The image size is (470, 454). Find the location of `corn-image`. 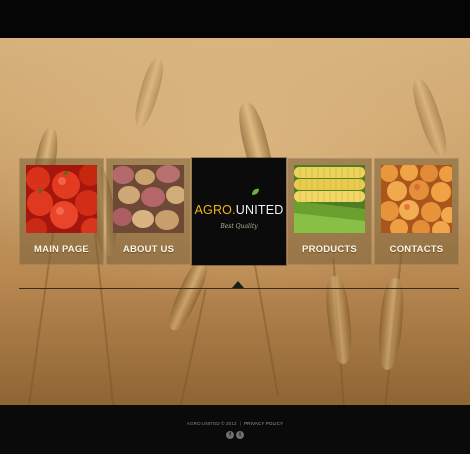

corn-image is located at coordinates (329, 199).